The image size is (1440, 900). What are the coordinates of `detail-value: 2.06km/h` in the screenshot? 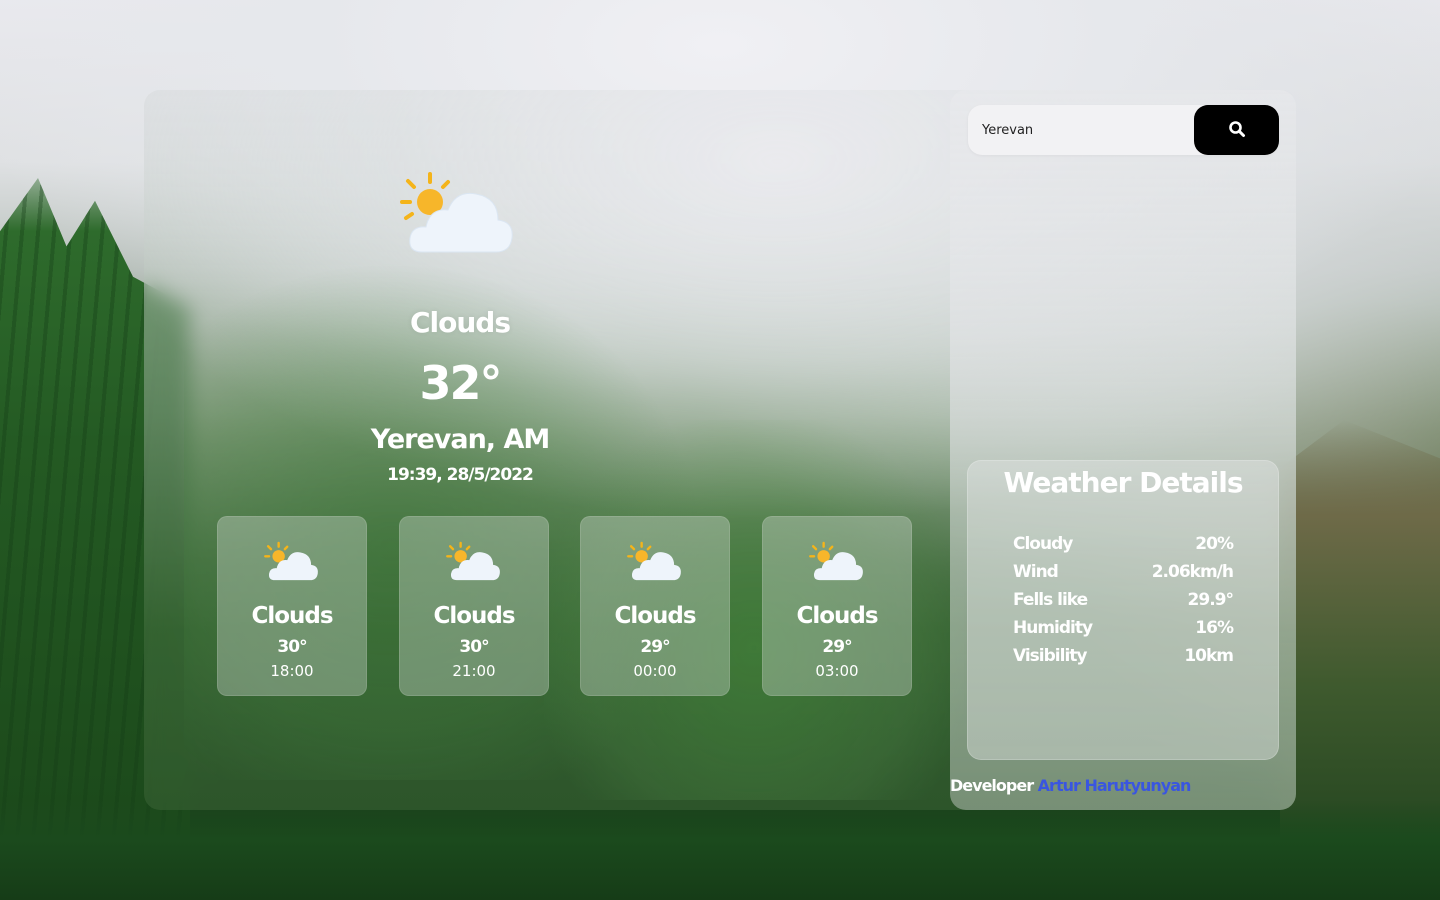 It's located at (1192, 572).